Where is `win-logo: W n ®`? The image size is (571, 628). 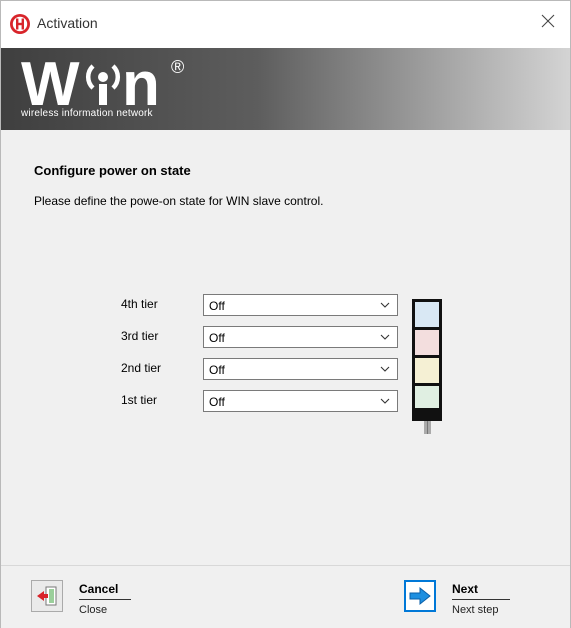
win-logo: W n ® is located at coordinates (102, 80).